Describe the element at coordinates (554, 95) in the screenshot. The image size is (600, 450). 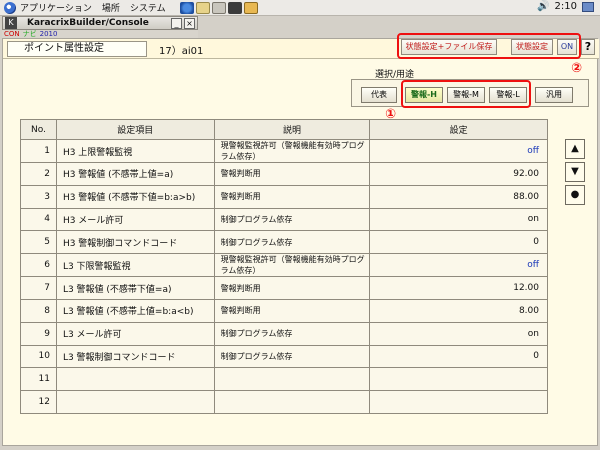
I see `usage-button-general: 汎用` at that location.